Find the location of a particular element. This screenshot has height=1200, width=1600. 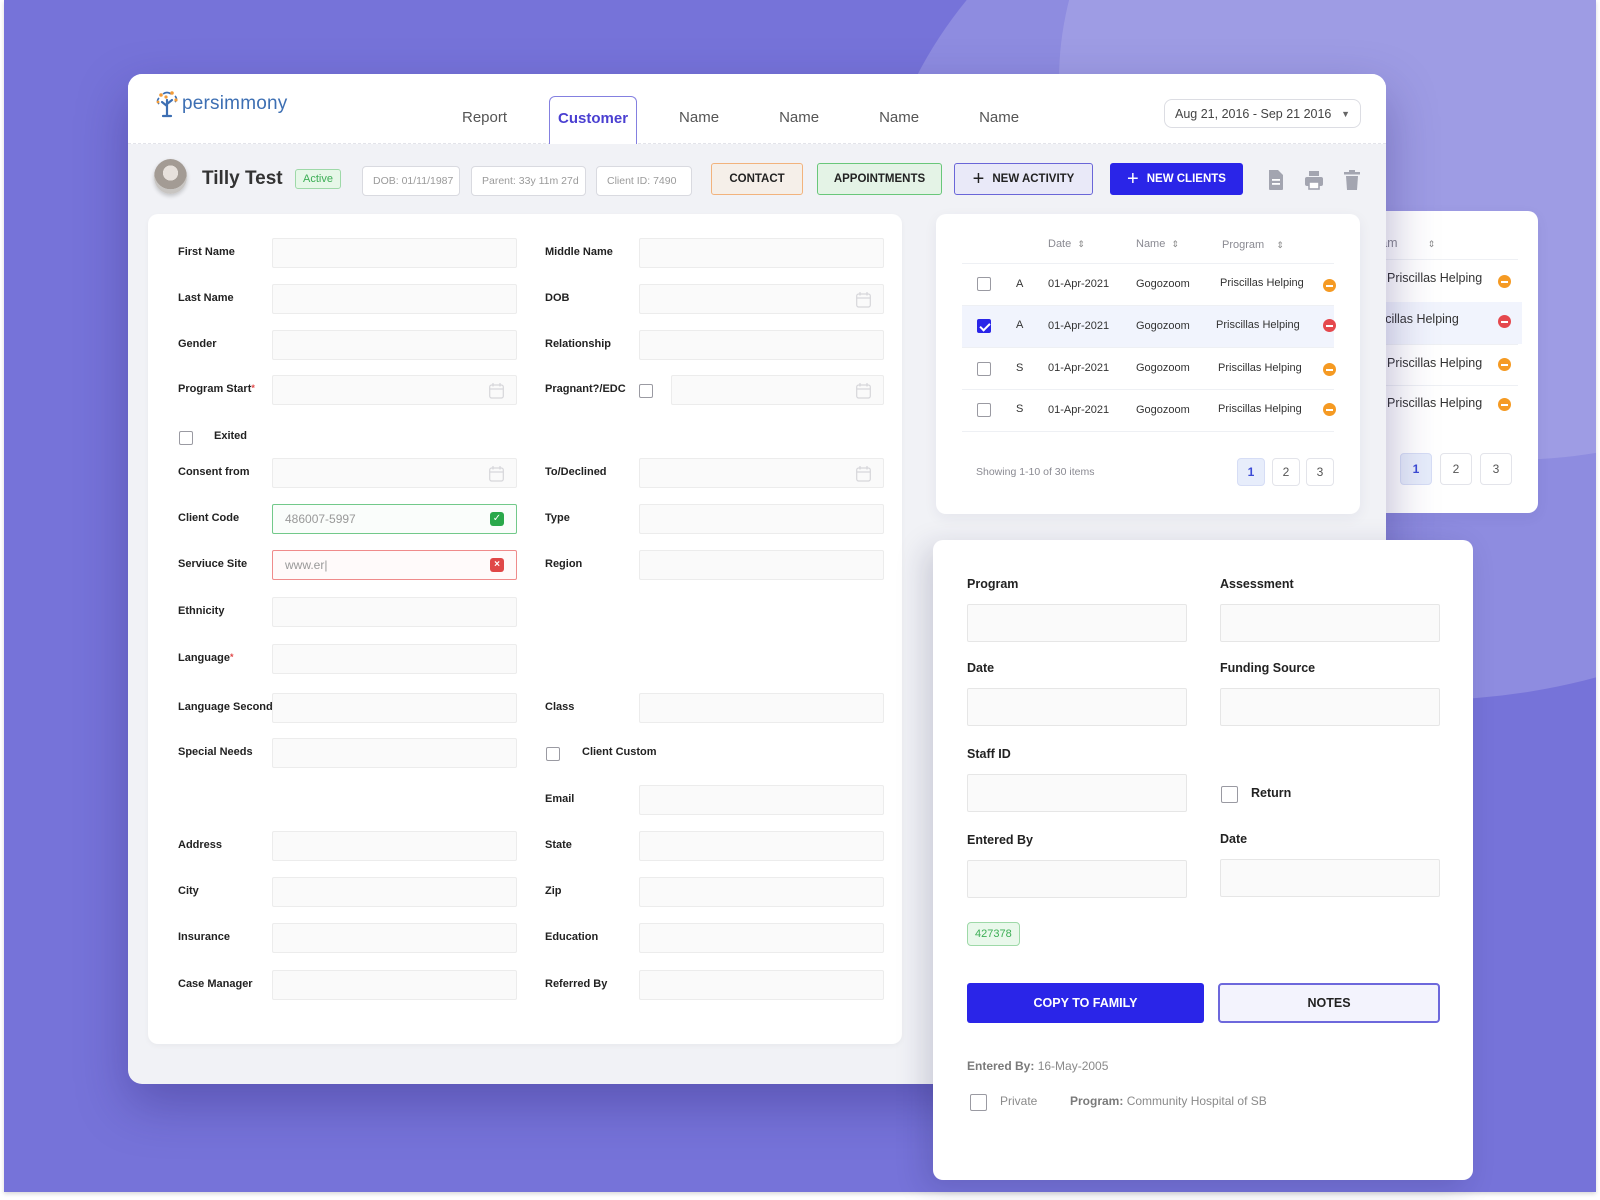

tab-name-2: Name is located at coordinates (799, 120).